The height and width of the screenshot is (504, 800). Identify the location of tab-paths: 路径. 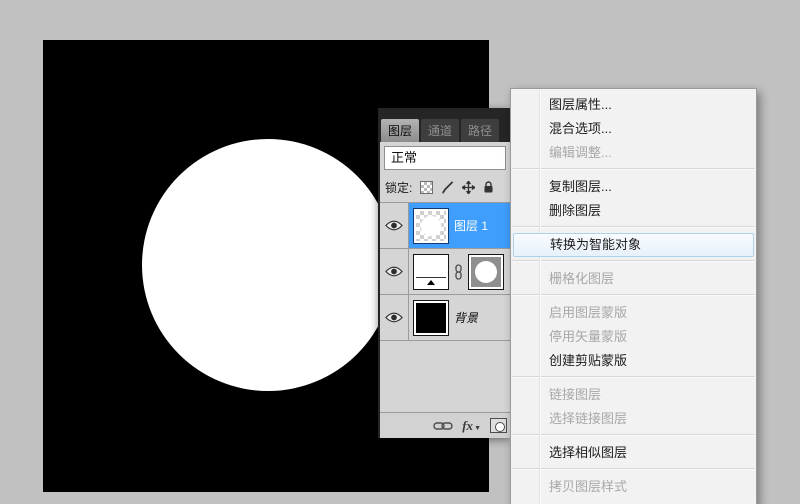
(480, 130).